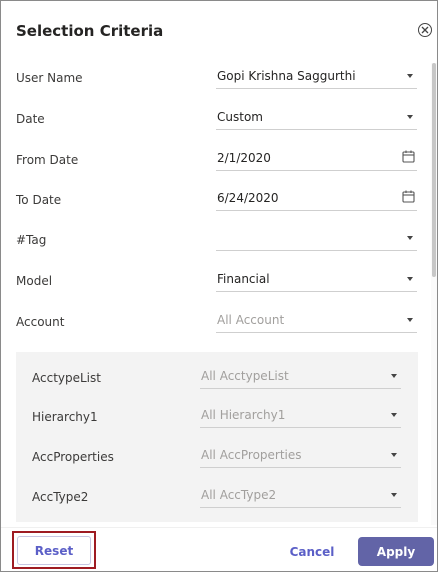 The width and height of the screenshot is (438, 572). What do you see at coordinates (73, 457) in the screenshot?
I see `accproperties-label: AccProperties` at bounding box center [73, 457].